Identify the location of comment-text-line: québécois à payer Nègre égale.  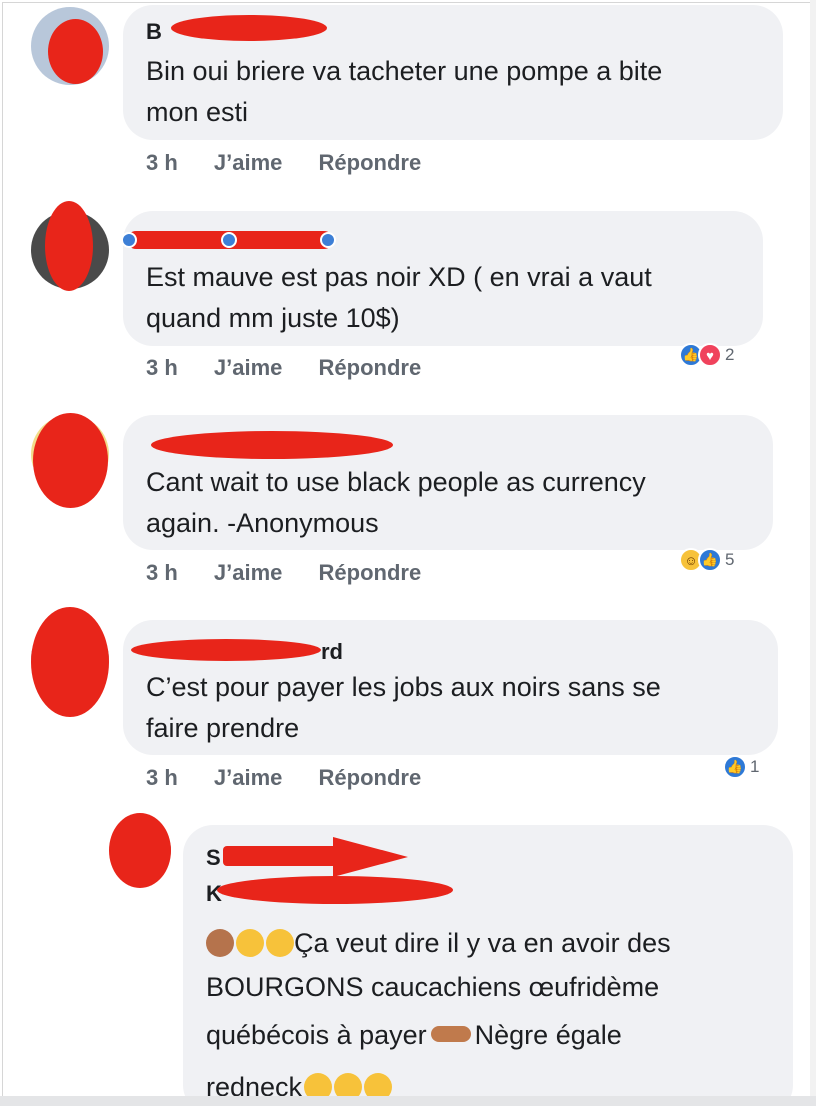
(414, 1035).